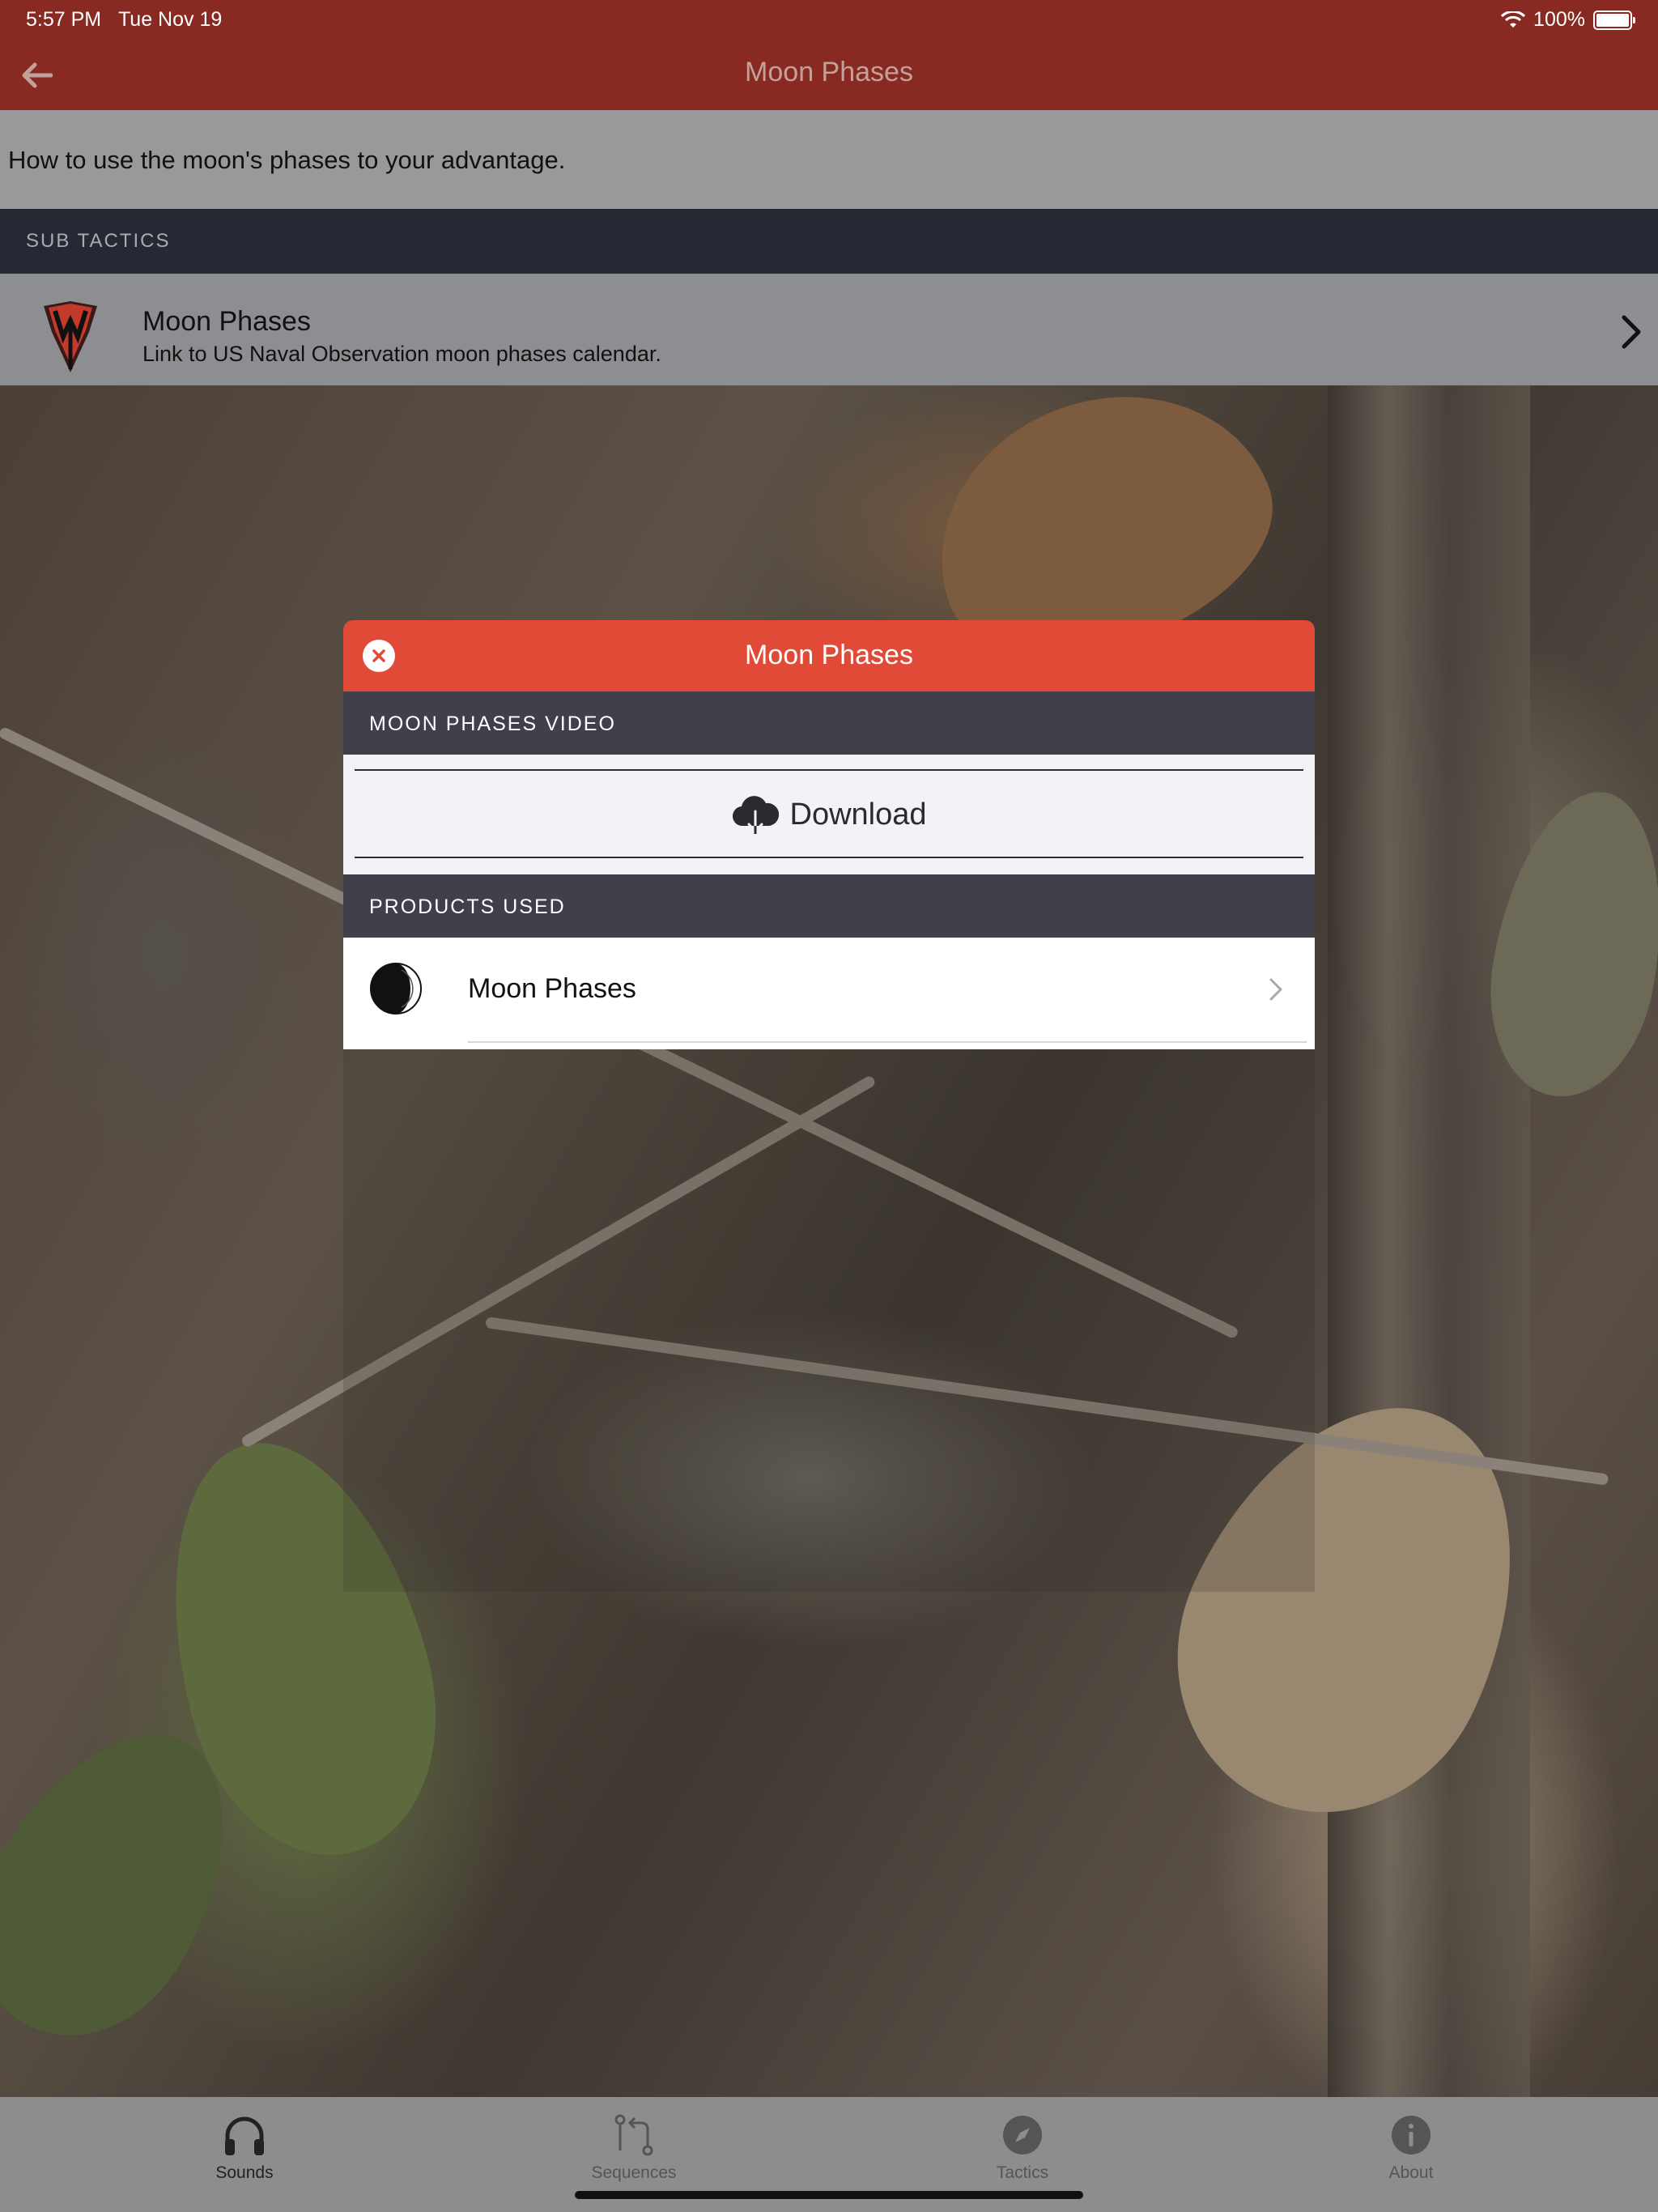 The width and height of the screenshot is (1658, 2212). What do you see at coordinates (633, 2135) in the screenshot?
I see `sequence-icon` at bounding box center [633, 2135].